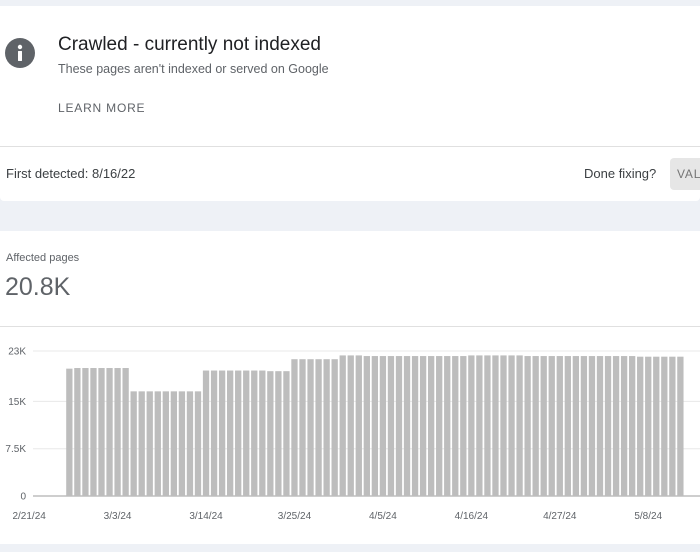  What do you see at coordinates (29, 516) in the screenshot?
I see `x-tick-label: 2/21/24` at bounding box center [29, 516].